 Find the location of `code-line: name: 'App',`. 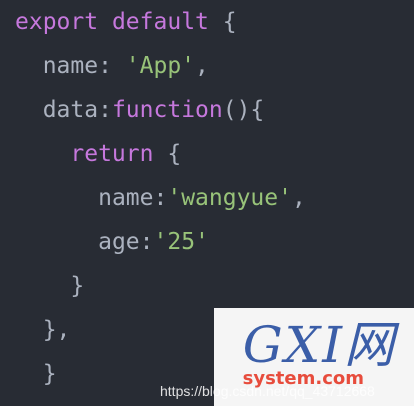

code-line: name: 'App', is located at coordinates (160, 66).